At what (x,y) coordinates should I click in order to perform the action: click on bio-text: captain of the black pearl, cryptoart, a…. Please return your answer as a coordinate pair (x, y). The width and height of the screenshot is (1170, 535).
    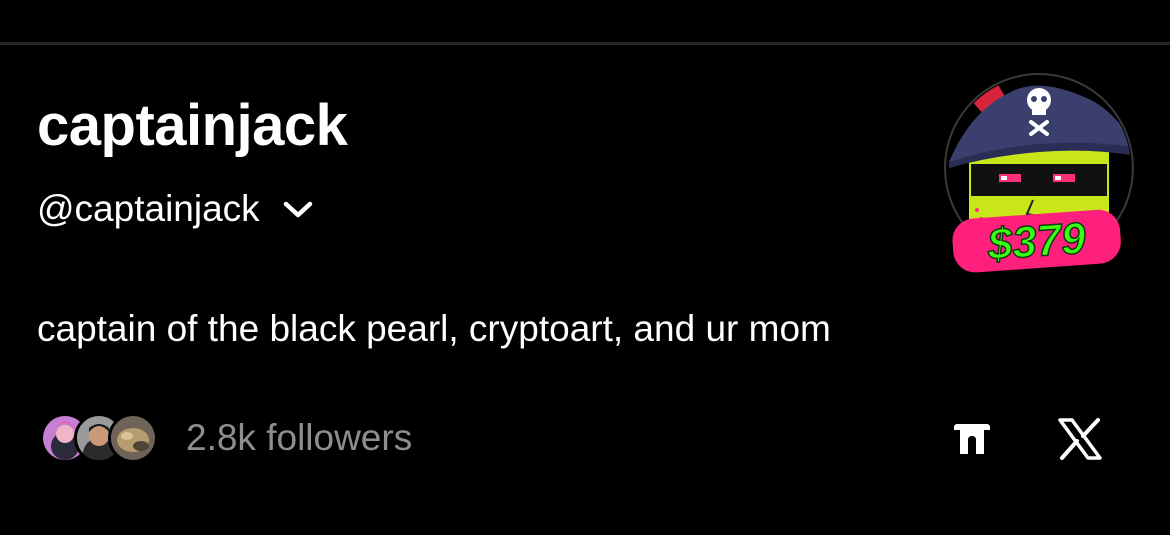
    Looking at the image, I should click on (434, 328).